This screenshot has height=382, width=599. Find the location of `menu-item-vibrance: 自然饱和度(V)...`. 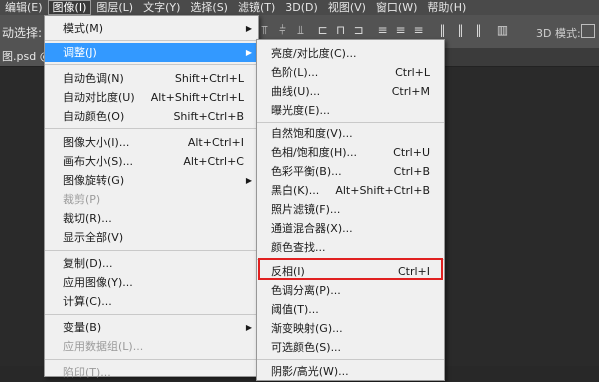

menu-item-vibrance: 自然饱和度(V)... is located at coordinates (350, 133).